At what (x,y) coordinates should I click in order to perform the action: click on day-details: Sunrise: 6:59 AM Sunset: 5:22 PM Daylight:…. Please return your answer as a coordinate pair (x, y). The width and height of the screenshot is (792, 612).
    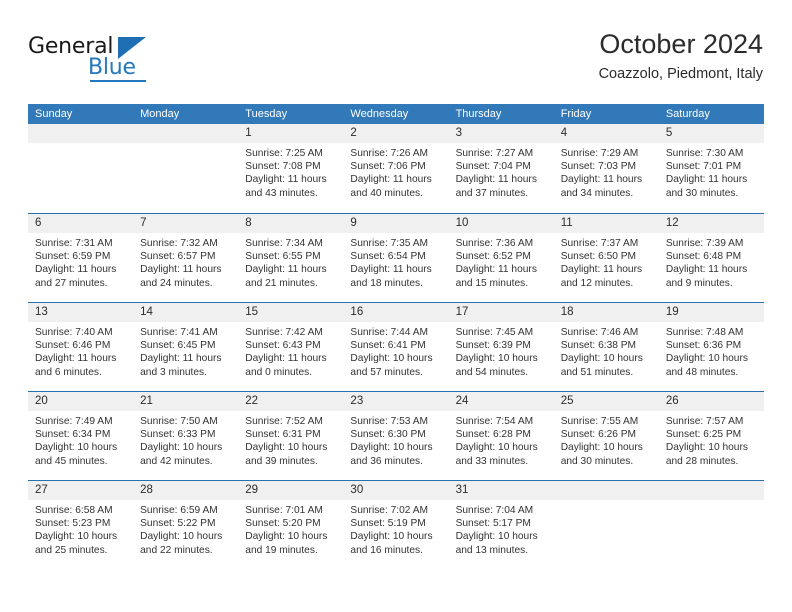
    Looking at the image, I should click on (185, 528).